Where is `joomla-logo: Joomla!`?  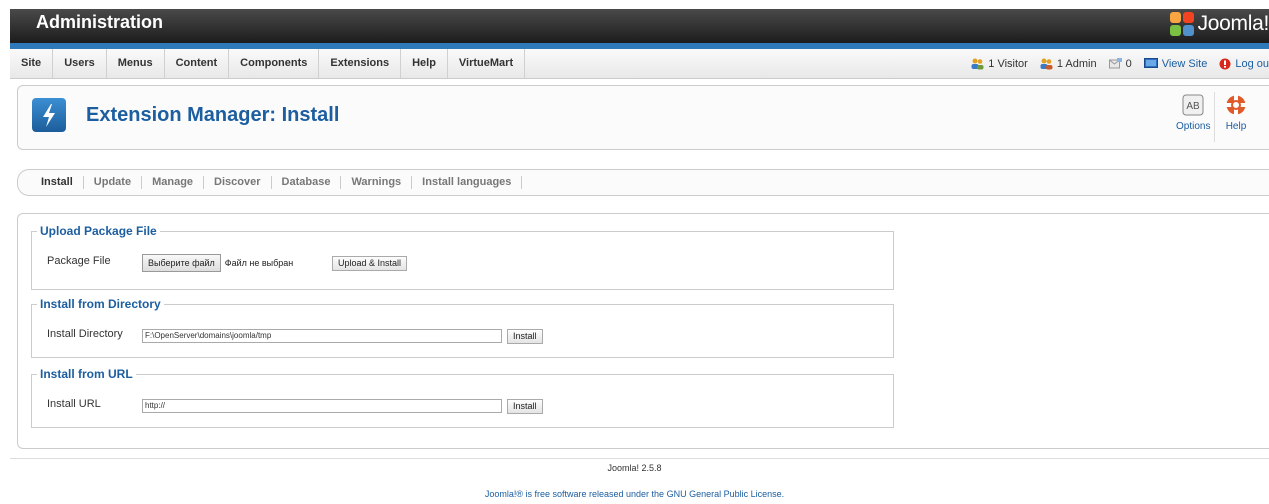
joomla-logo: Joomla! is located at coordinates (1219, 24).